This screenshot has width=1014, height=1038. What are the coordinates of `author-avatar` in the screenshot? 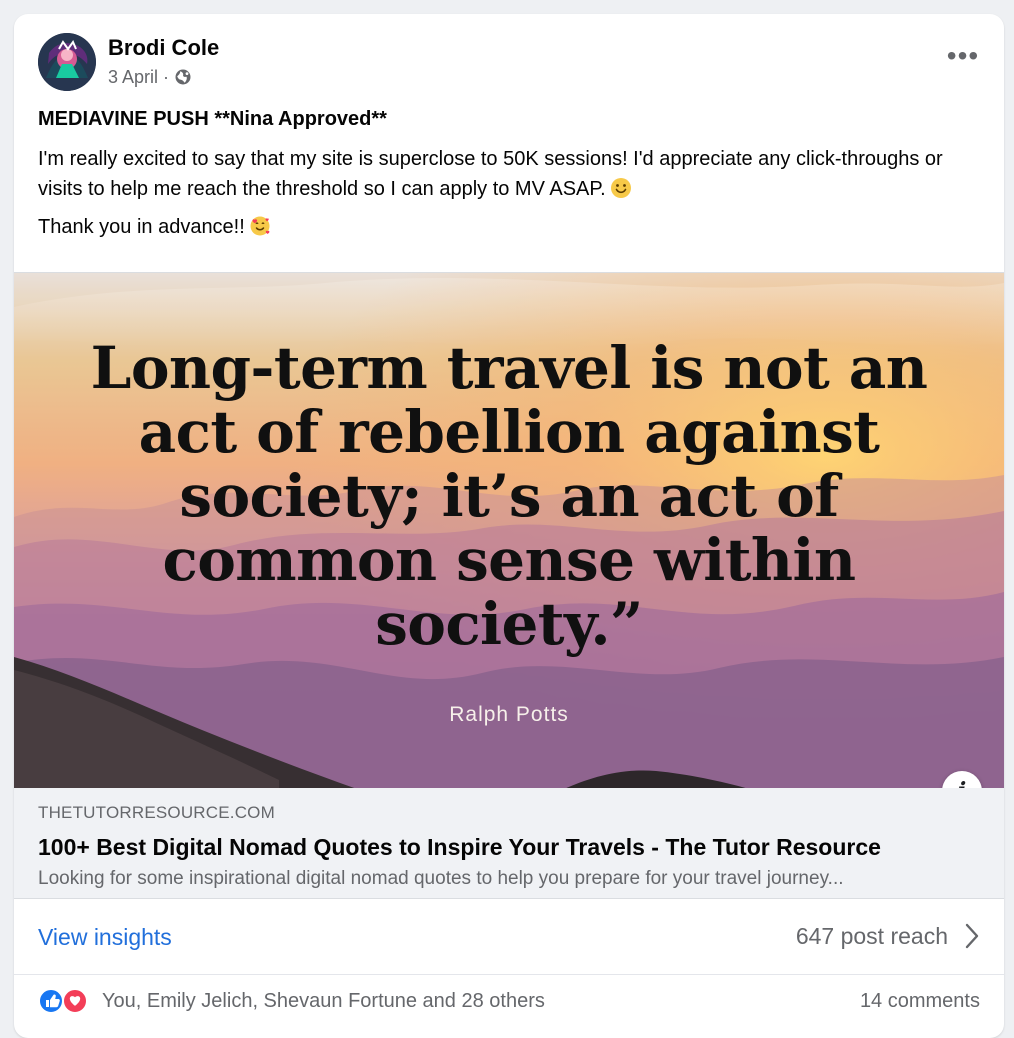 It's located at (67, 62).